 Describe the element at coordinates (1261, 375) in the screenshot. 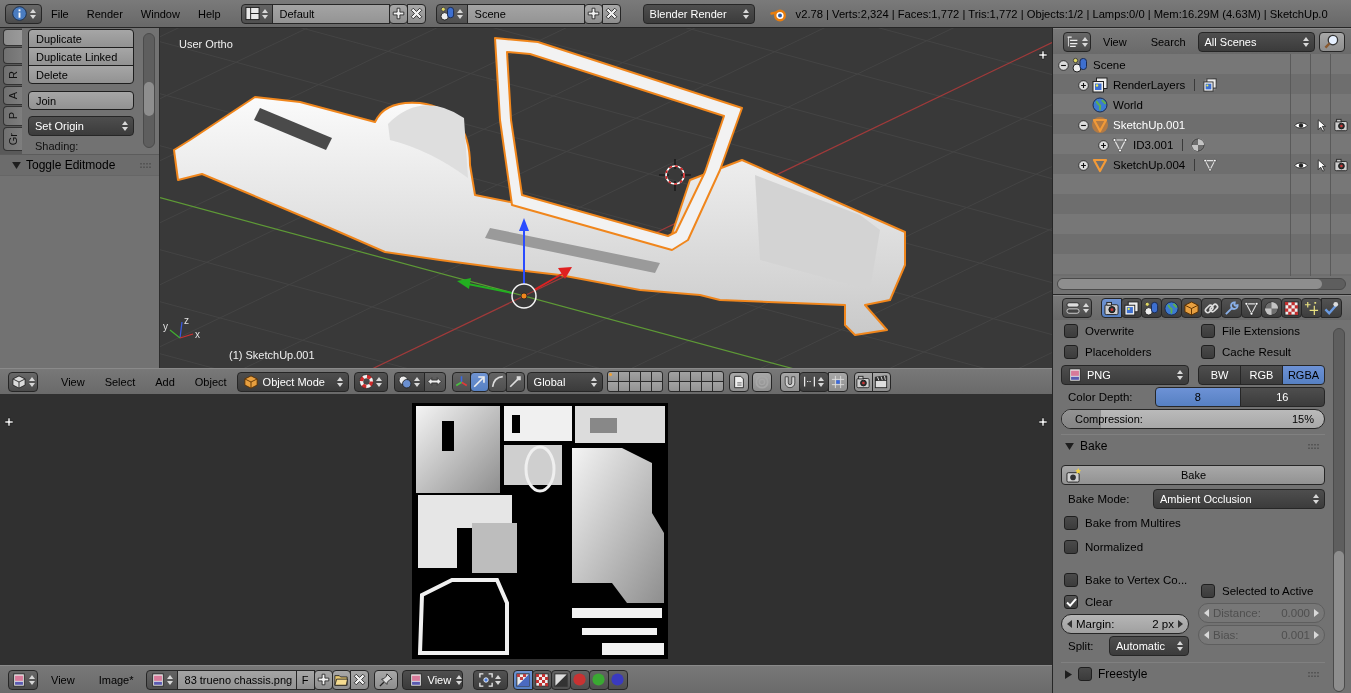

I see `color-mode-option: RGB` at that location.